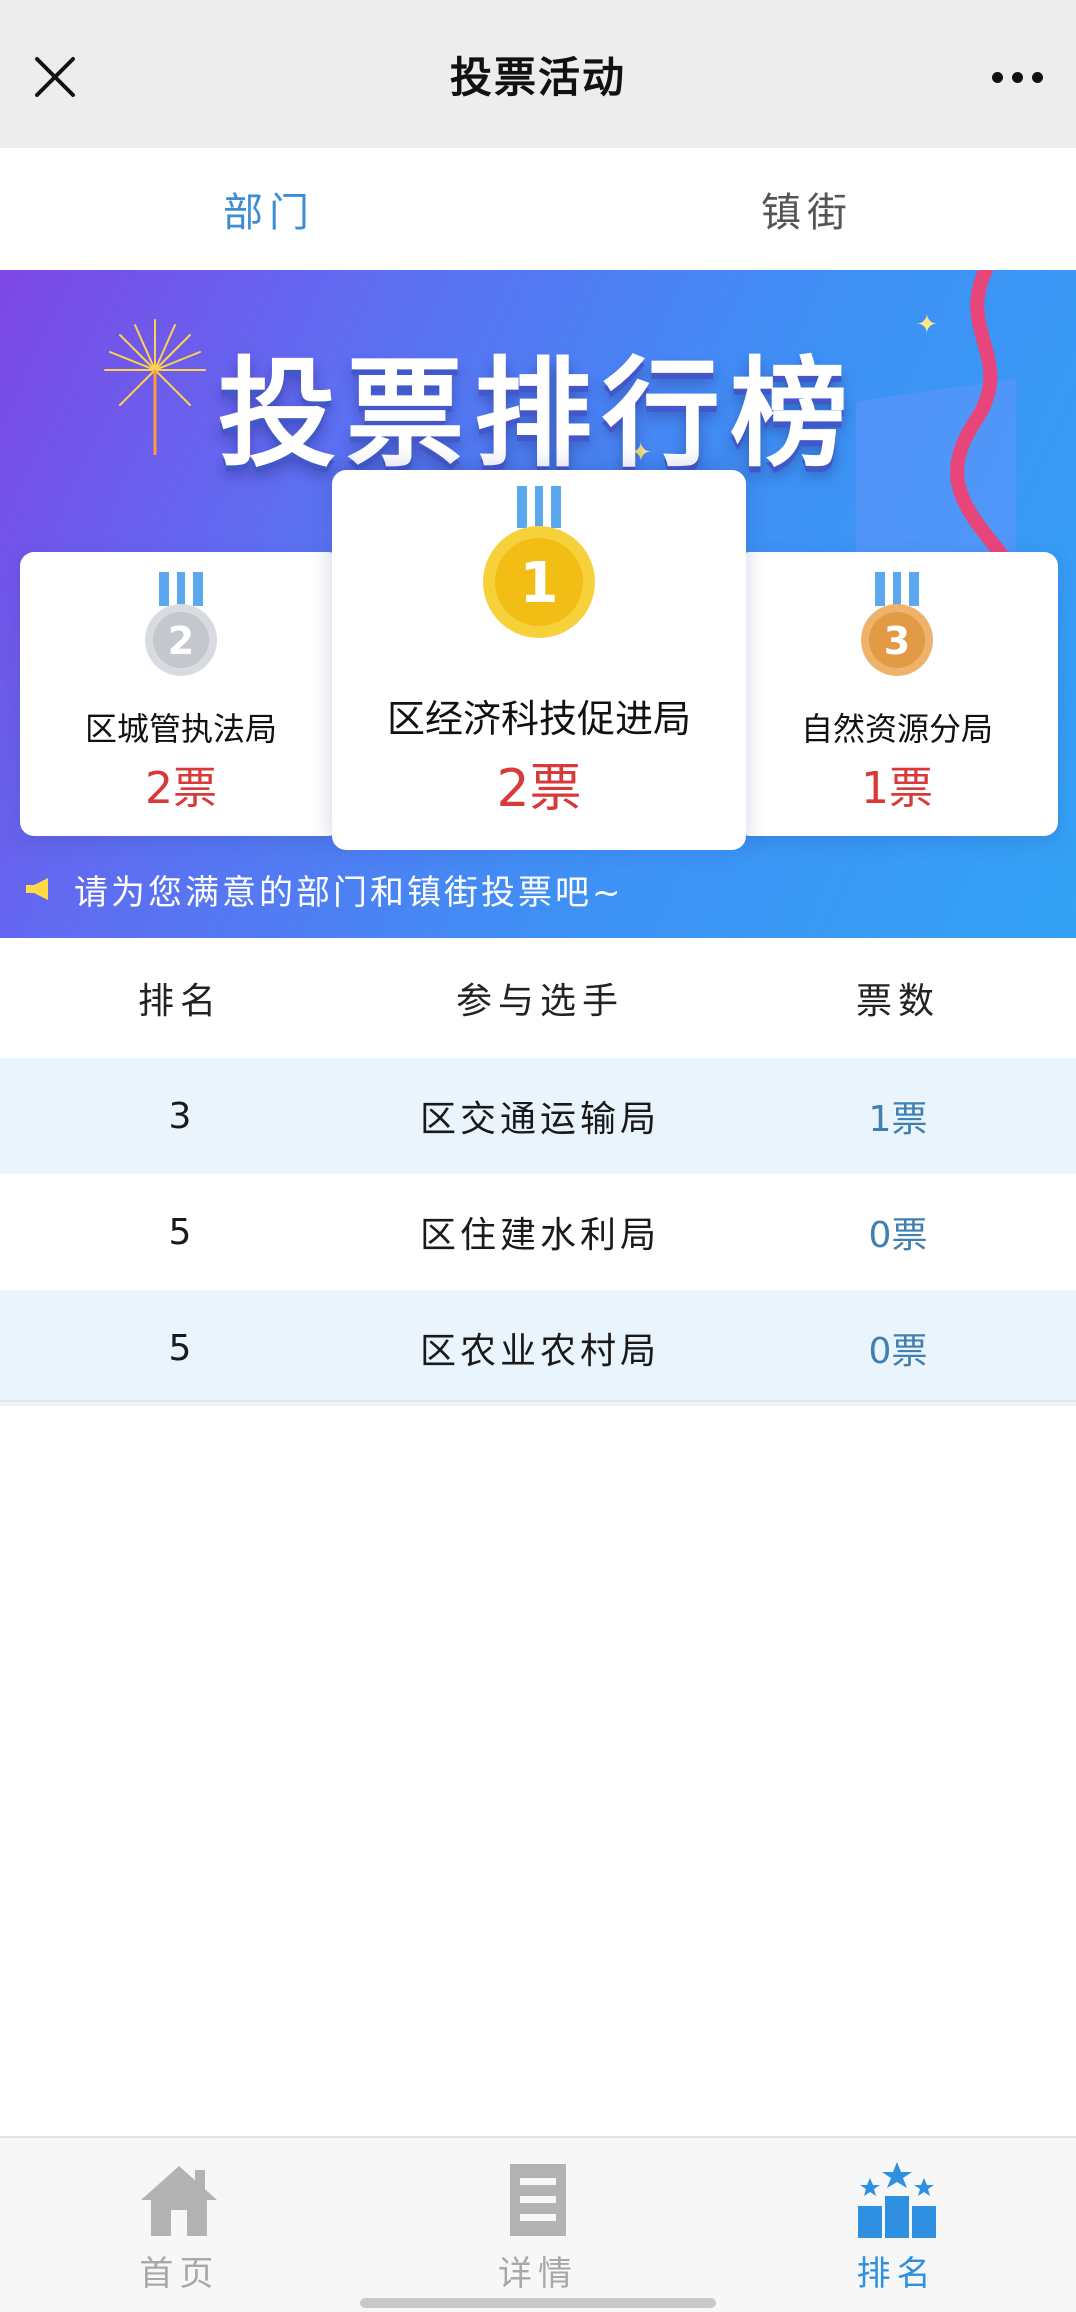 Image resolution: width=1076 pixels, height=2312 pixels. Describe the element at coordinates (896, 2200) in the screenshot. I see `ranking-icon` at that location.